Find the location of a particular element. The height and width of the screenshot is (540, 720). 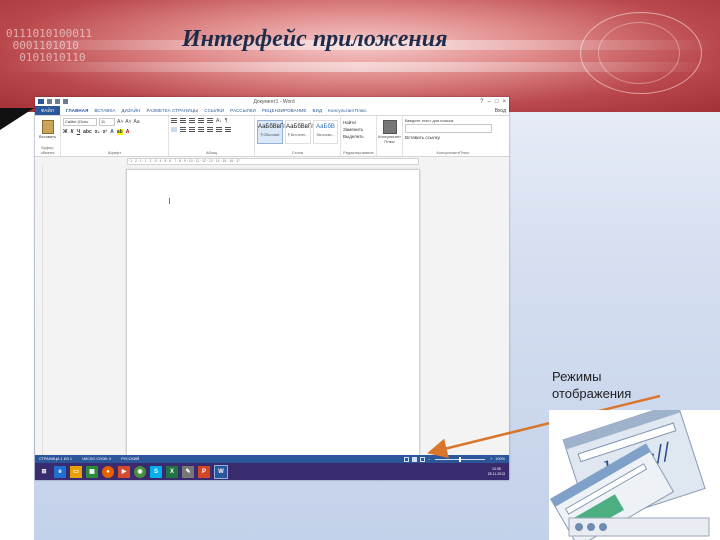

web-layout-icon is located at coordinates (422, 459).